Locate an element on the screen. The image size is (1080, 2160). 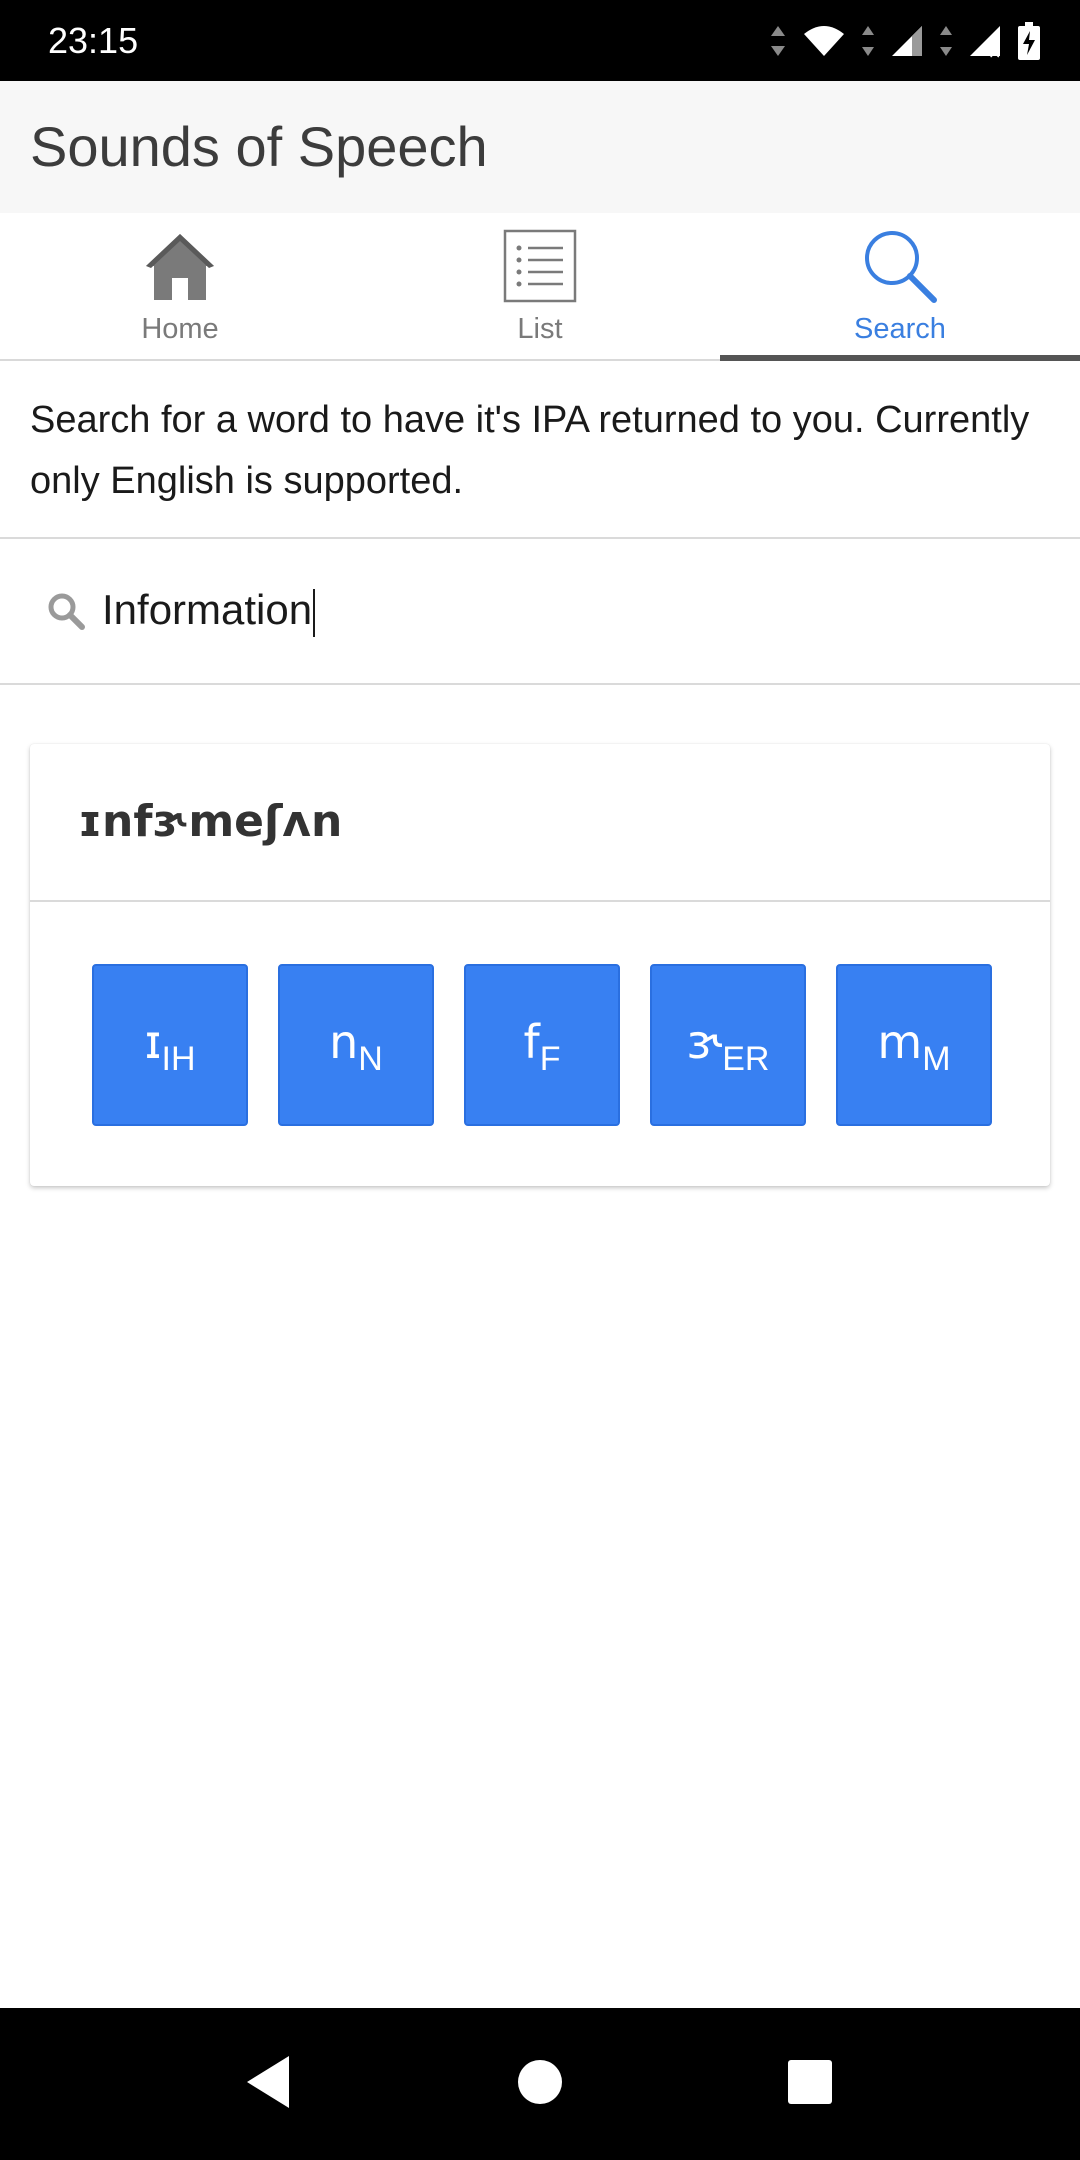
search-bar: Information is located at coordinates (540, 611).